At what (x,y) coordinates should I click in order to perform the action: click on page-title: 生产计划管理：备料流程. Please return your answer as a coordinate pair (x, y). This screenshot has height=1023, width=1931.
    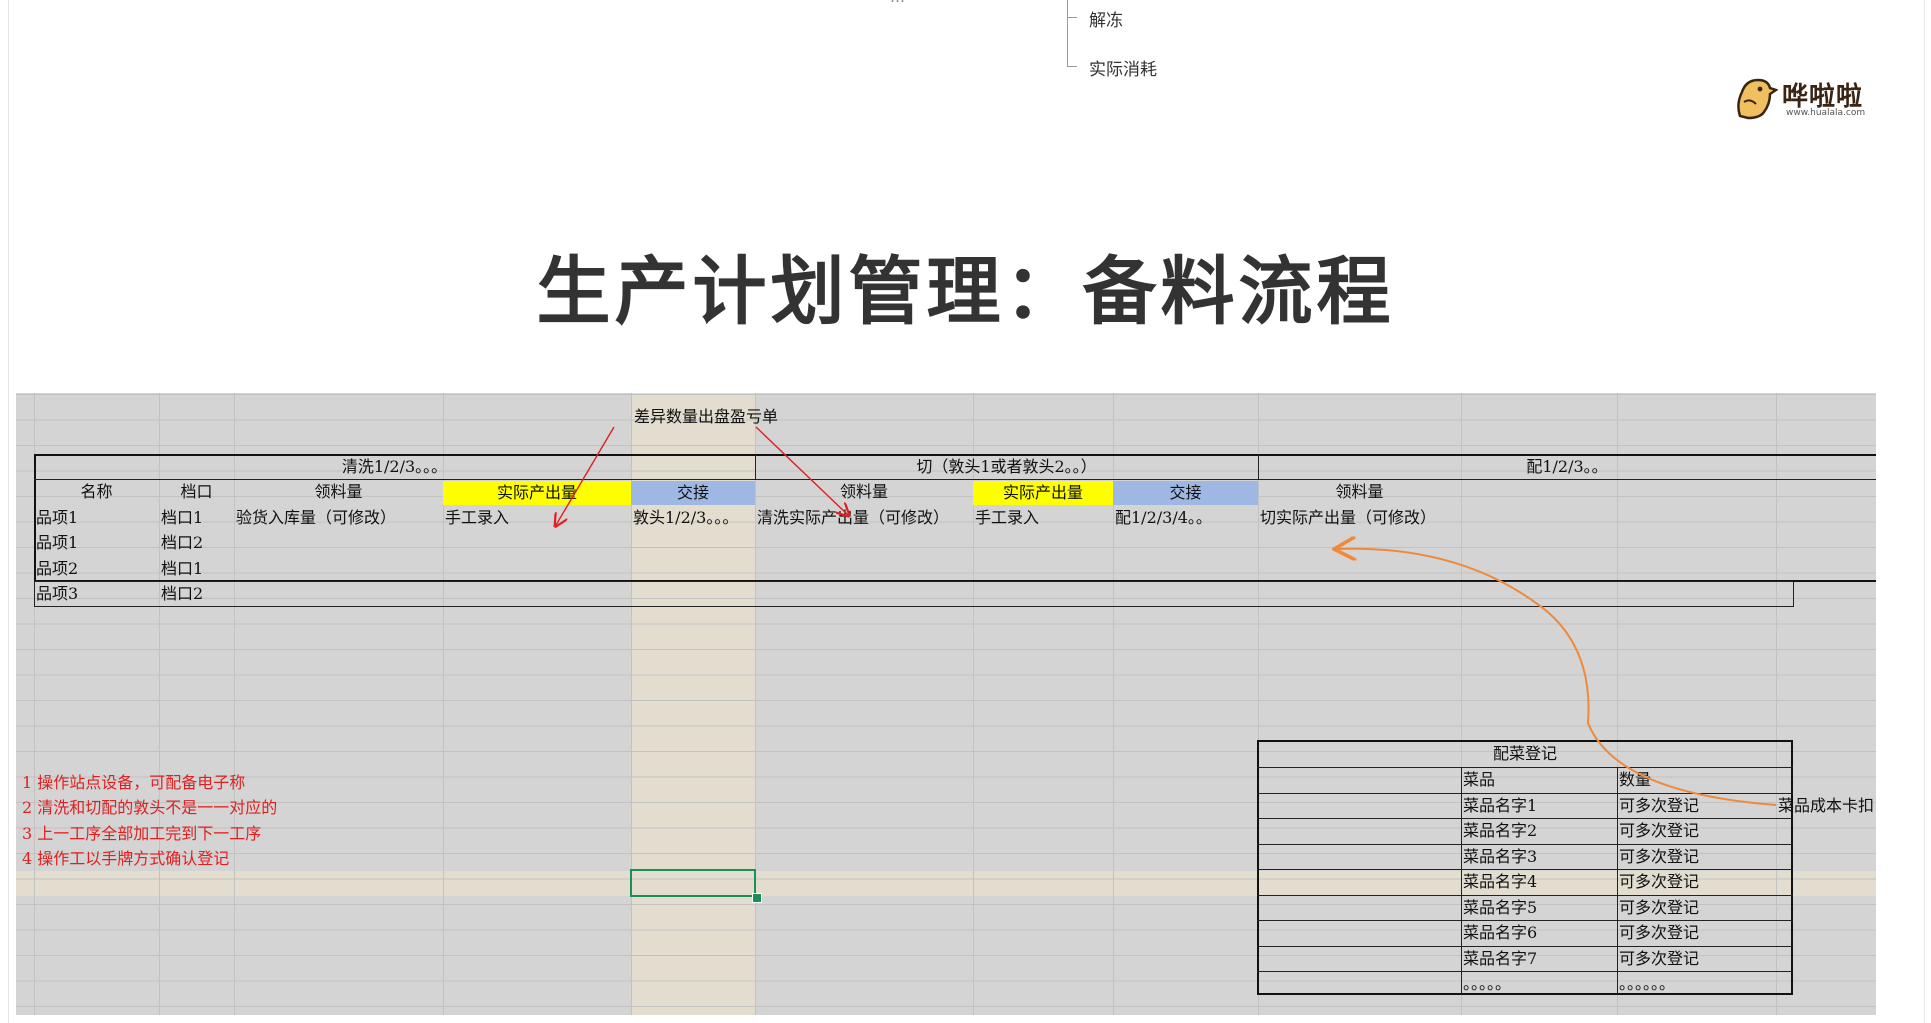
    Looking at the image, I should click on (965, 292).